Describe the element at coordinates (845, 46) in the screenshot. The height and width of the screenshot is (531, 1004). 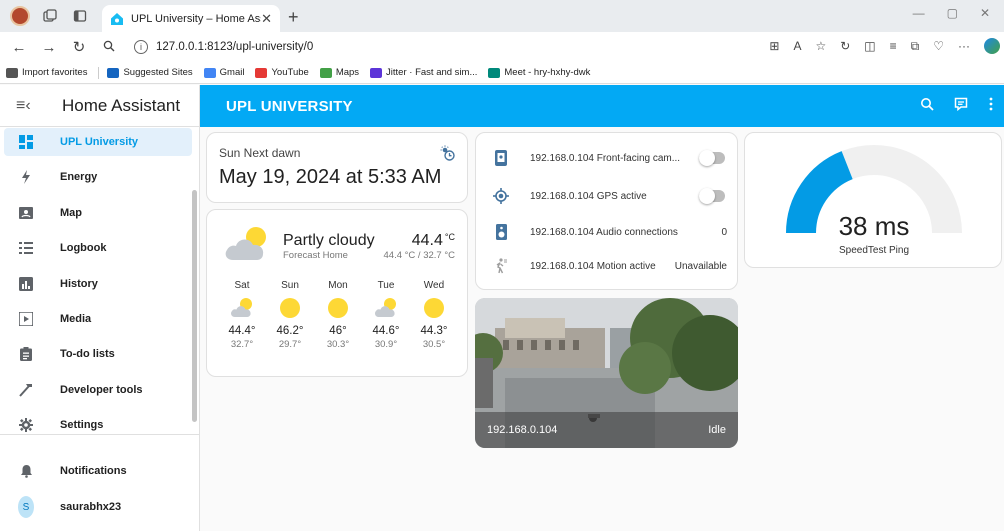
I see `refresh-page-icon: ↻` at that location.